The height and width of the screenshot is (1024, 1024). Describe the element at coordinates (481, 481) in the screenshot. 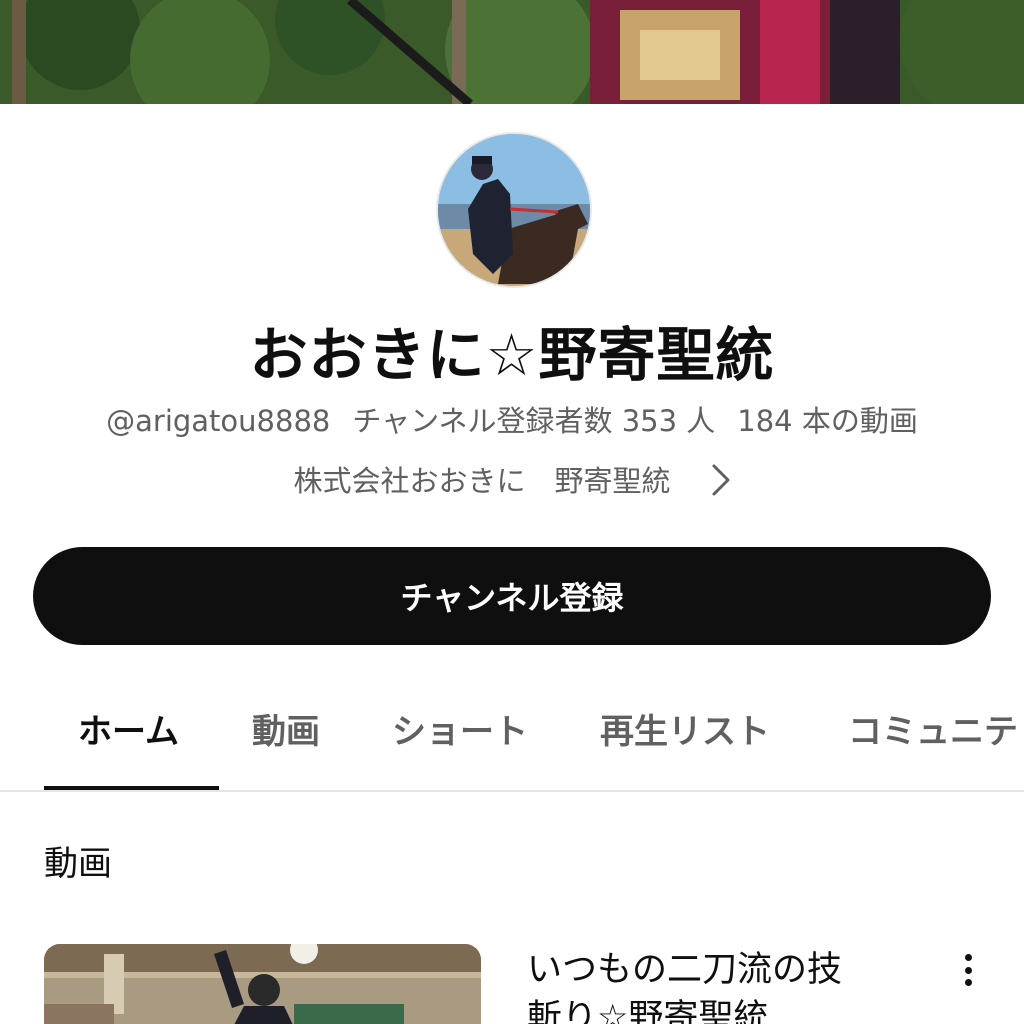

I see `channel-link-text: 株式会社おおきに 野寄聖統` at that location.